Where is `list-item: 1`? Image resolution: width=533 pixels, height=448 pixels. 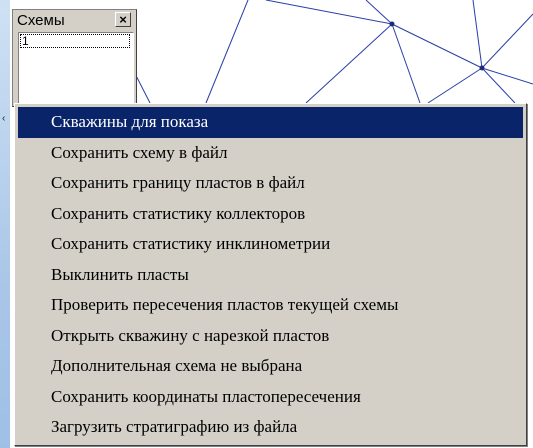
list-item: 1 is located at coordinates (75, 41).